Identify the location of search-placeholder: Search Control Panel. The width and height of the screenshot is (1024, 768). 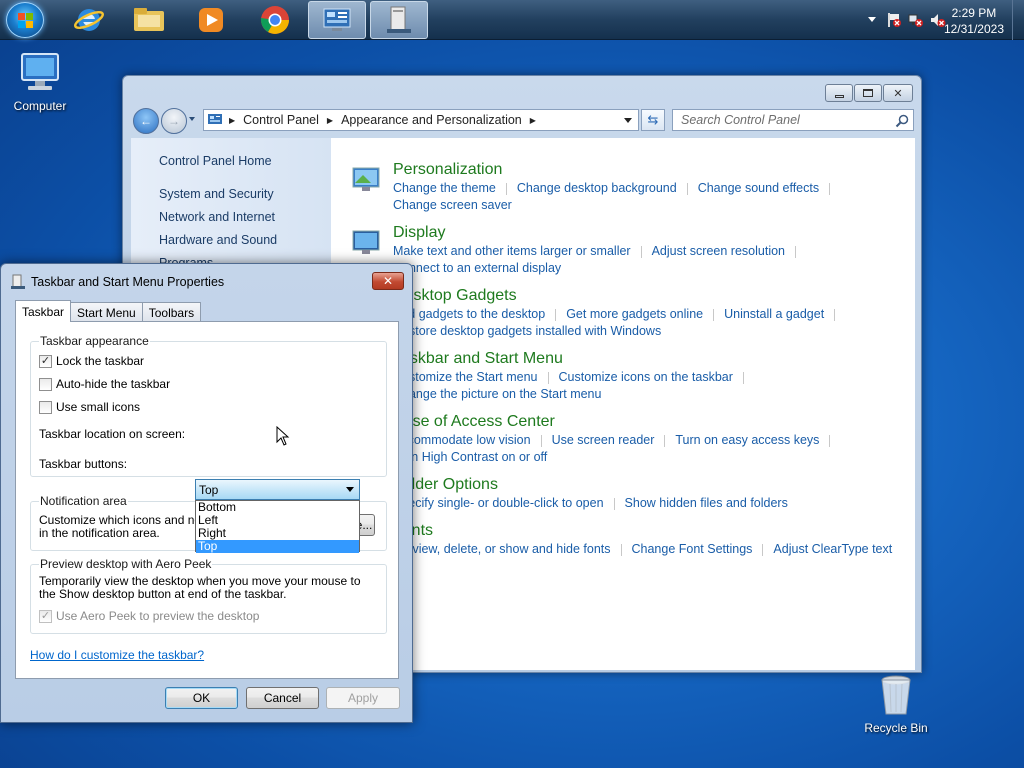
(740, 120).